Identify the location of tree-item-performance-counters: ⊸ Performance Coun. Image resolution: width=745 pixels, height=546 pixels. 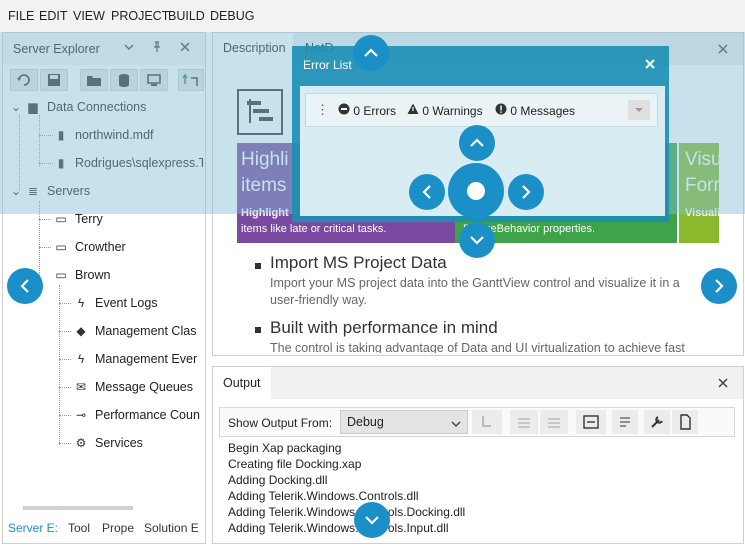
(138, 415).